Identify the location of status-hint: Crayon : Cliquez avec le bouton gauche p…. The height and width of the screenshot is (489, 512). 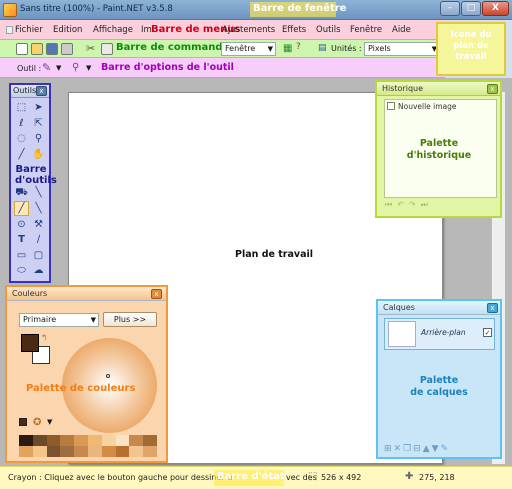
(120, 477).